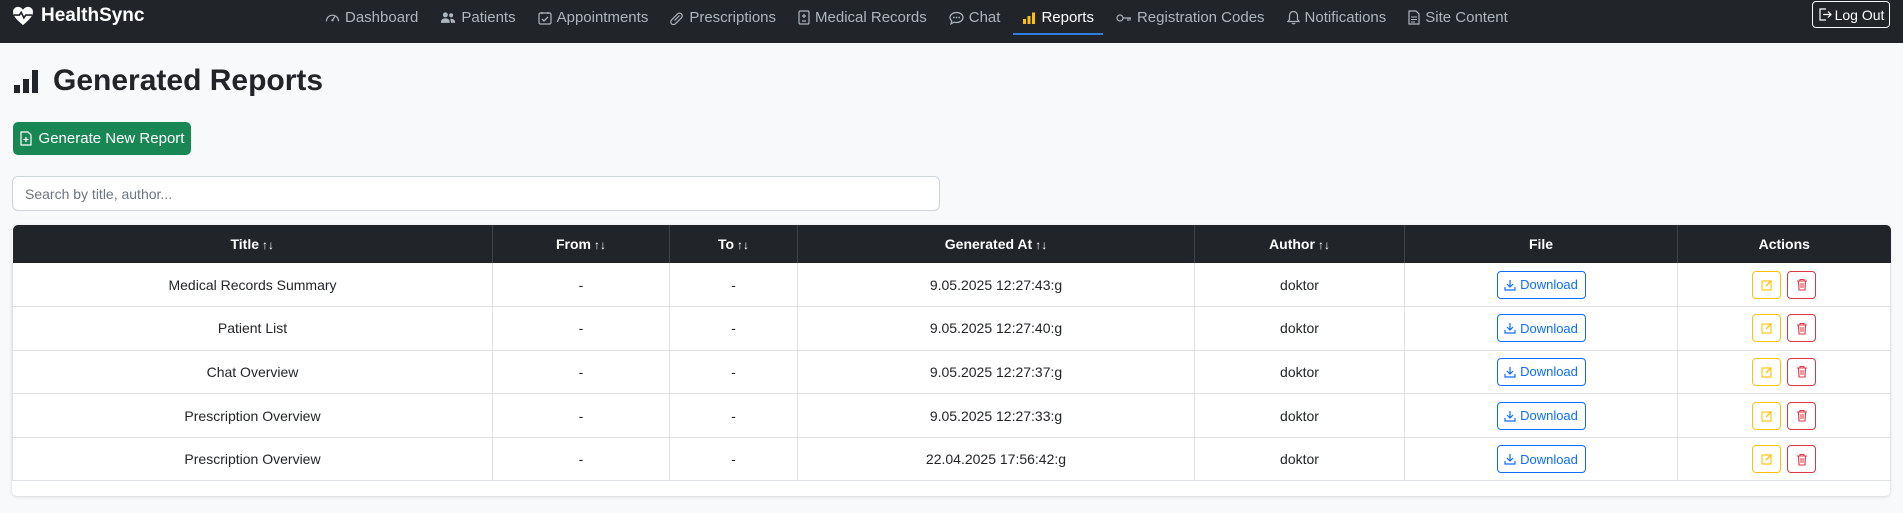 The height and width of the screenshot is (513, 1903). Describe the element at coordinates (723, 17) in the screenshot. I see `nav-item-prescriptions: Prescriptions` at that location.